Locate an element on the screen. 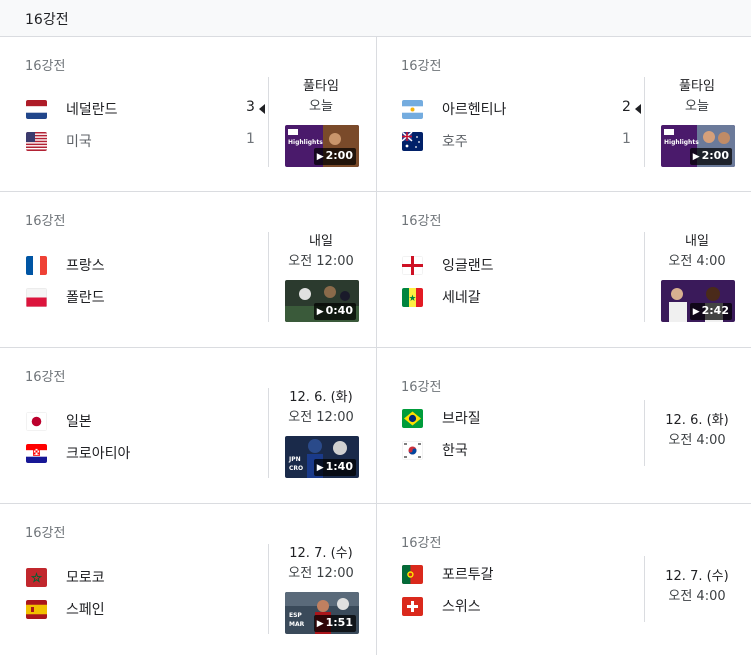 This screenshot has height=655, width=751. thumb-caption-jpn: JPN is located at coordinates (295, 459).